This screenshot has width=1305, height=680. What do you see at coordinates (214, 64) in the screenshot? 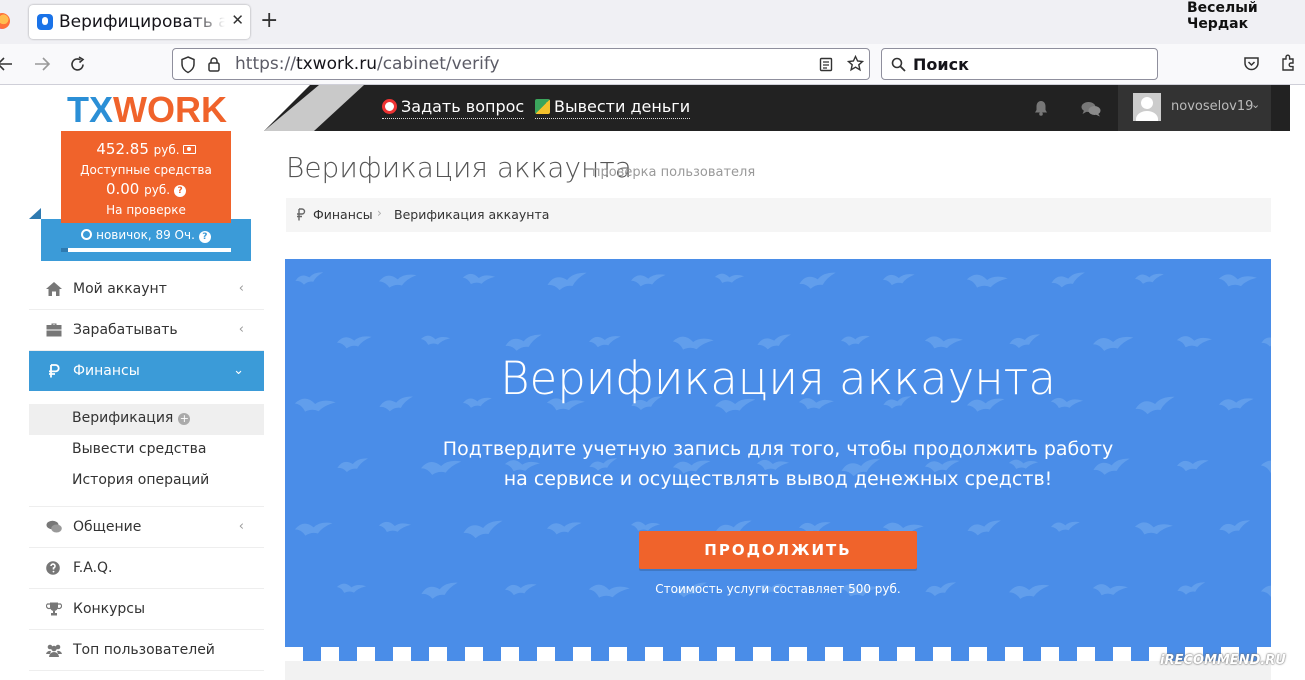
I see `lock-icon` at bounding box center [214, 64].